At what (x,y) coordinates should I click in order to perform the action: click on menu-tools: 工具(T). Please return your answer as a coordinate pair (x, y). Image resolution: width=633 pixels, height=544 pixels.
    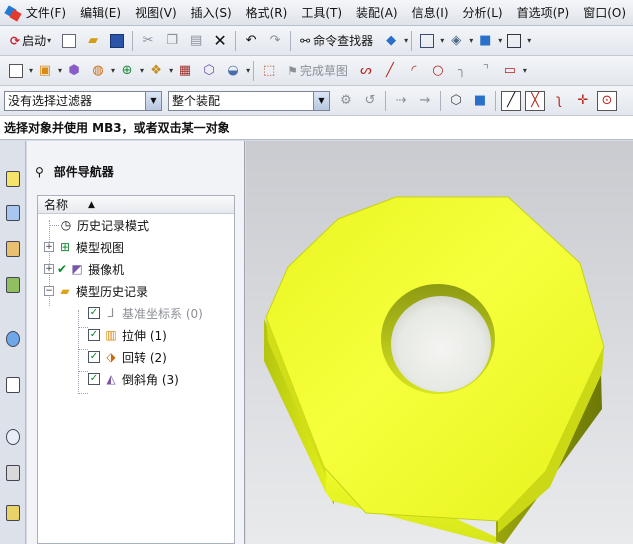
    Looking at the image, I should click on (321, 13).